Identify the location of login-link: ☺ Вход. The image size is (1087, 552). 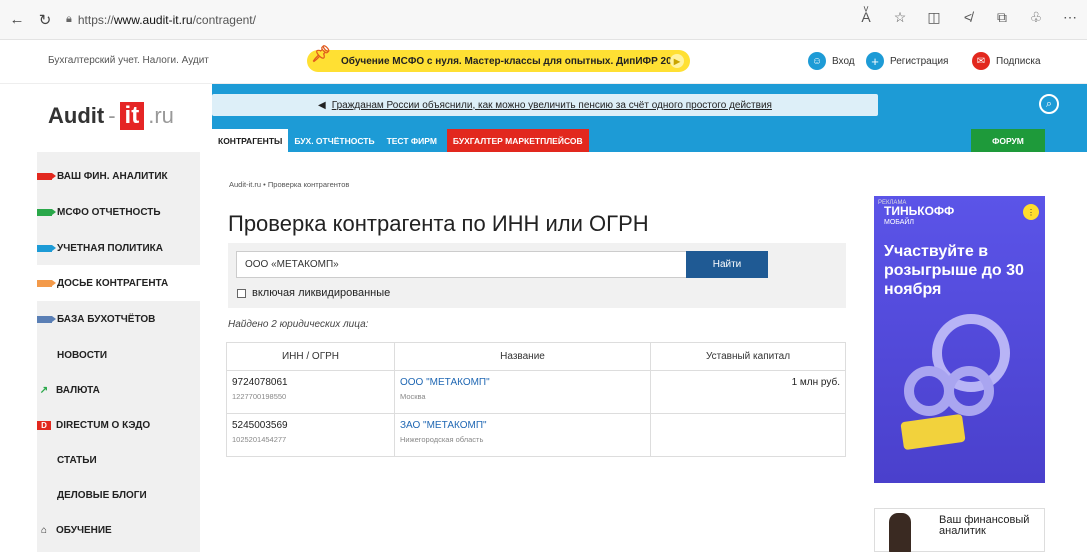
(831, 61).